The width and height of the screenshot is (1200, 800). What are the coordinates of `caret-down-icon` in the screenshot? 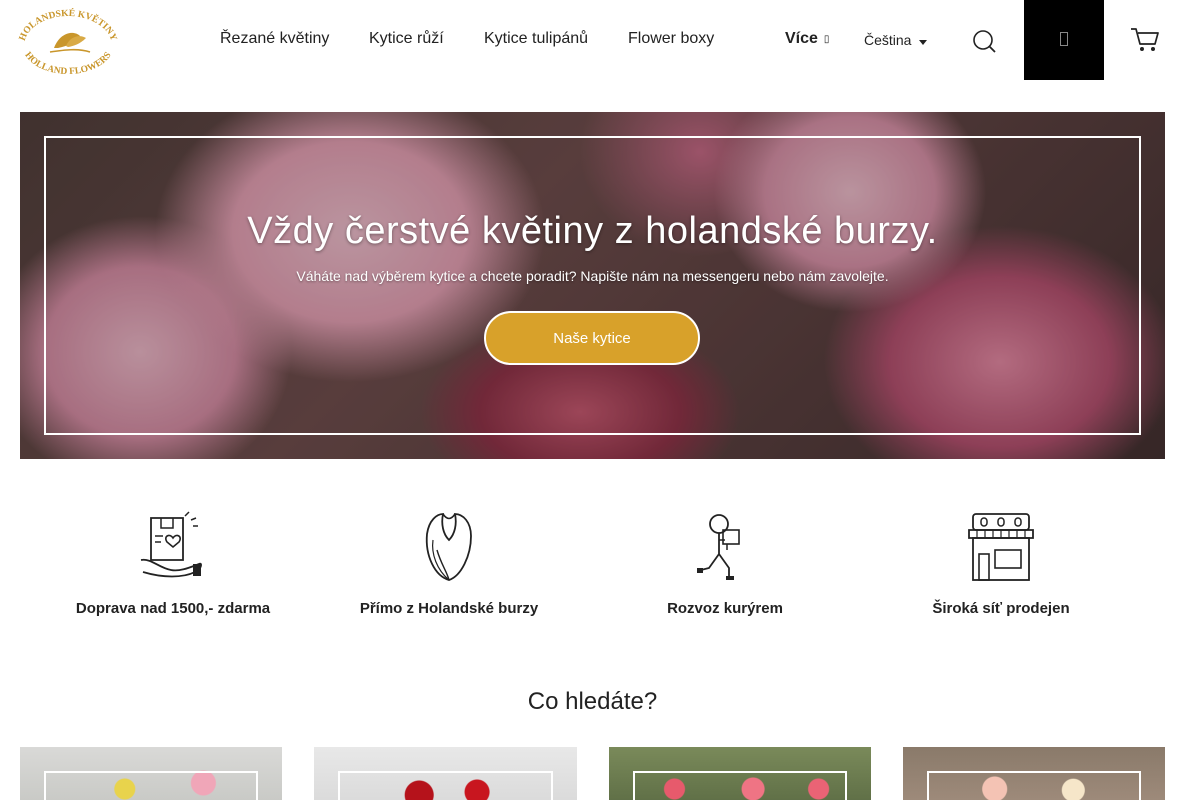 It's located at (923, 42).